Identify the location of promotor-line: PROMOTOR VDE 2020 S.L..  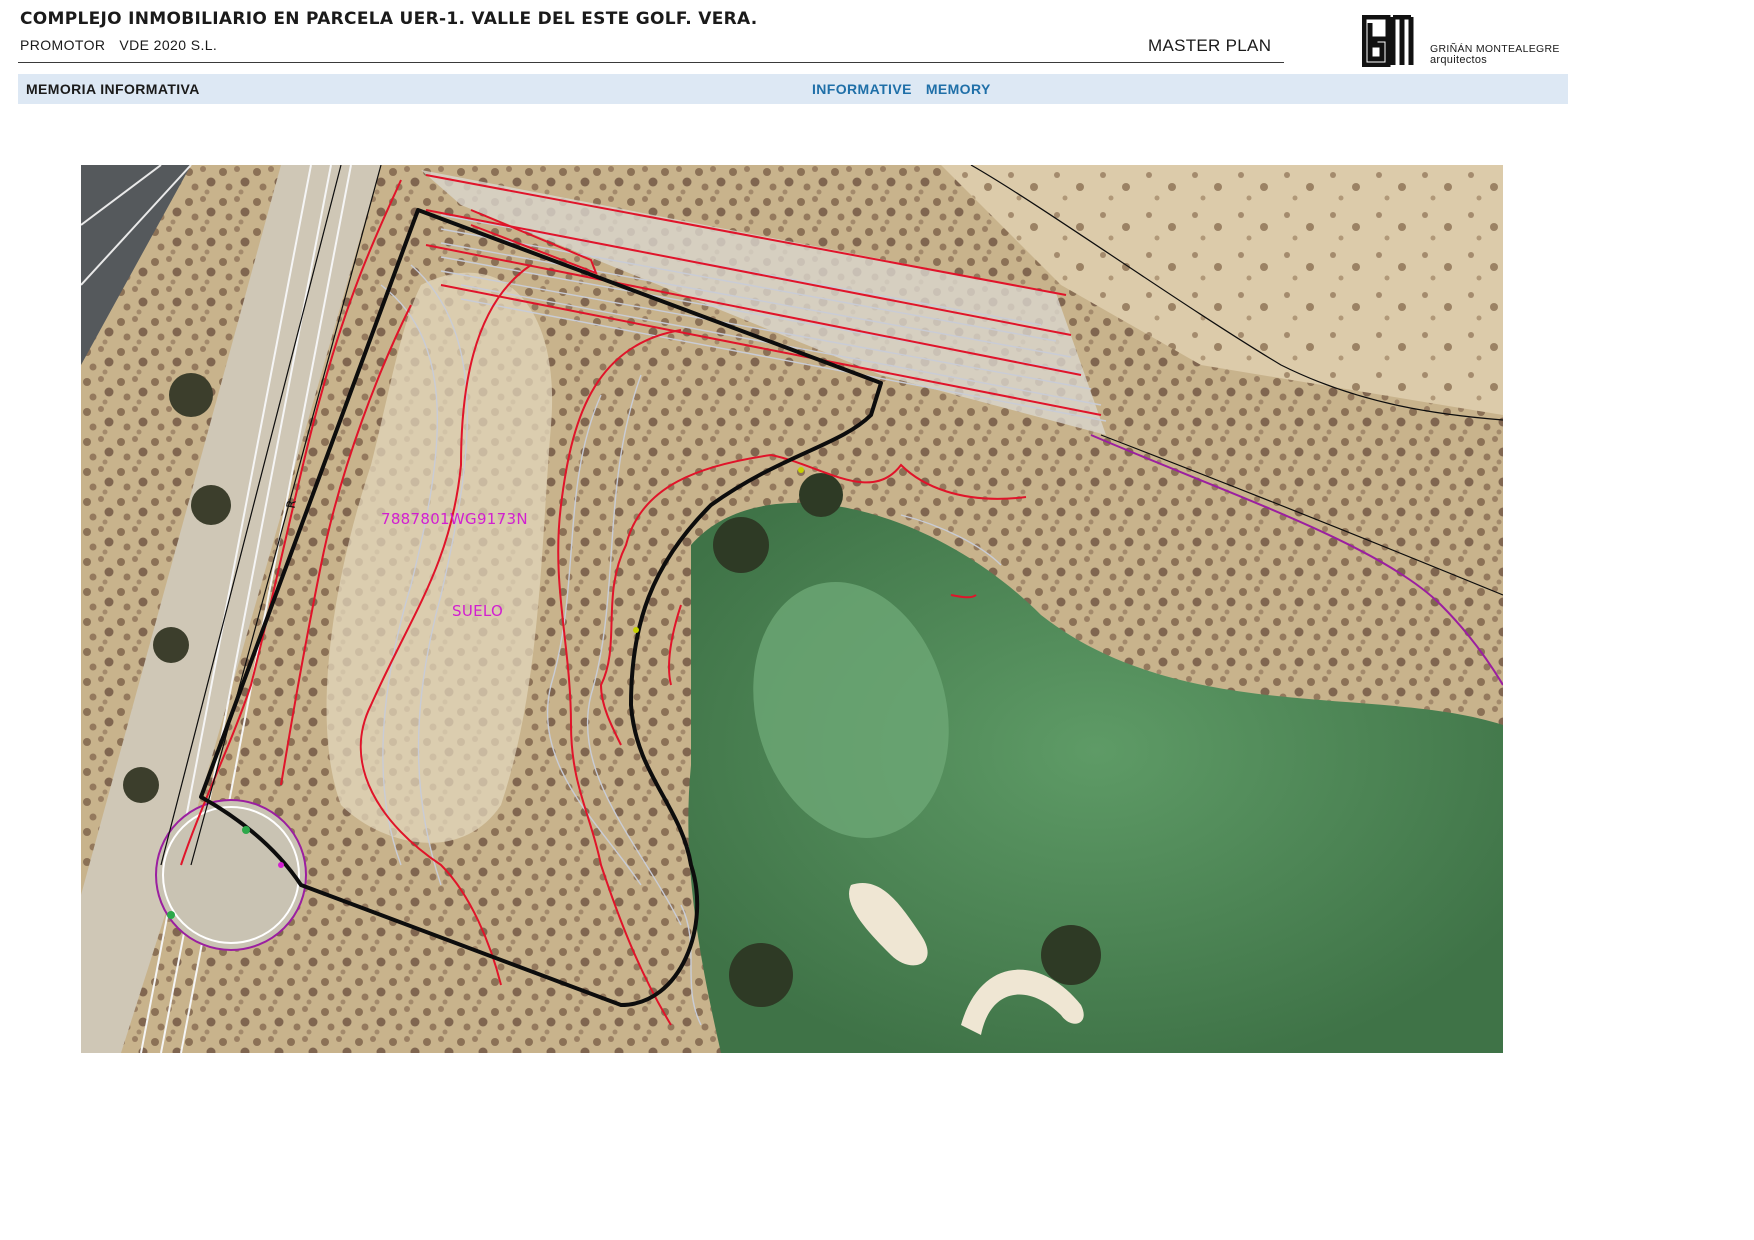
(125, 45).